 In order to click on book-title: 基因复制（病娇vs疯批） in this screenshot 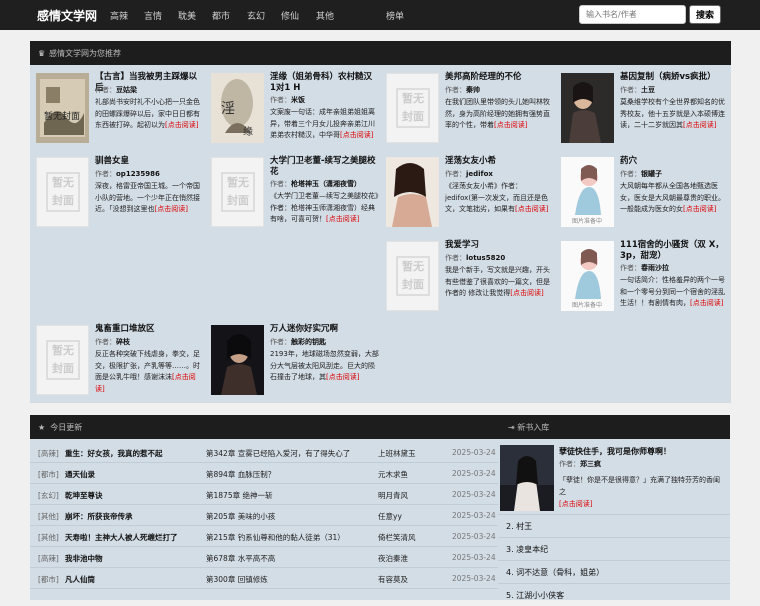, I will do `click(675, 77)`.